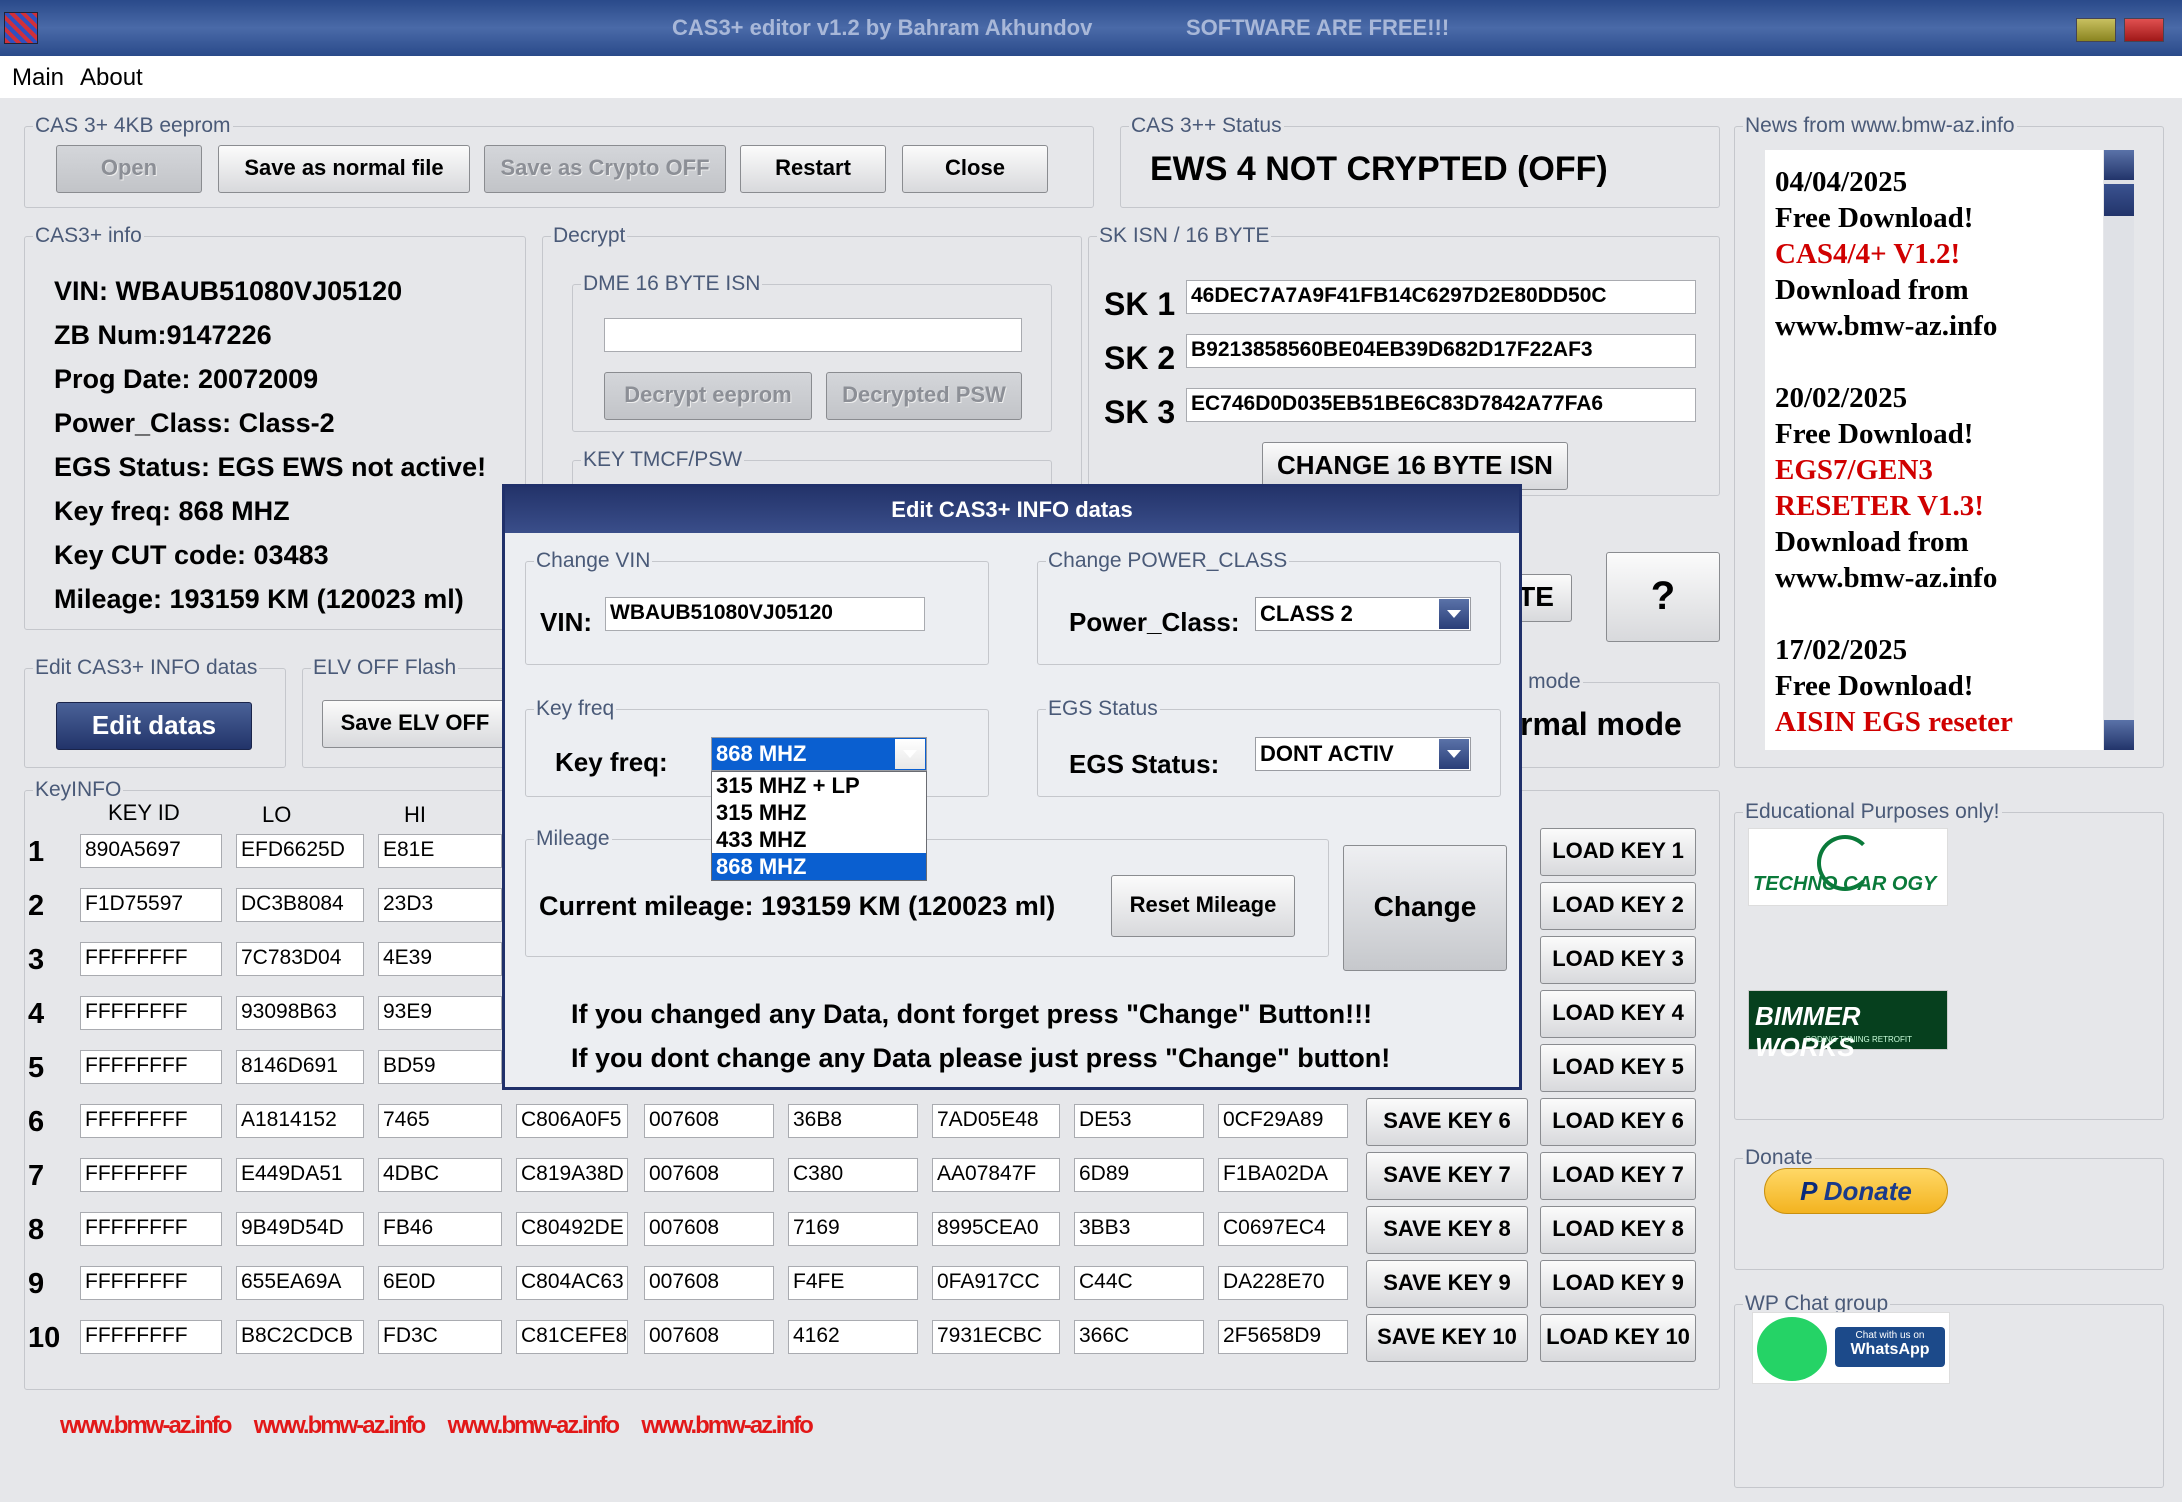 The image size is (2182, 1502). I want to click on key-cell: 8146D691, so click(300, 1067).